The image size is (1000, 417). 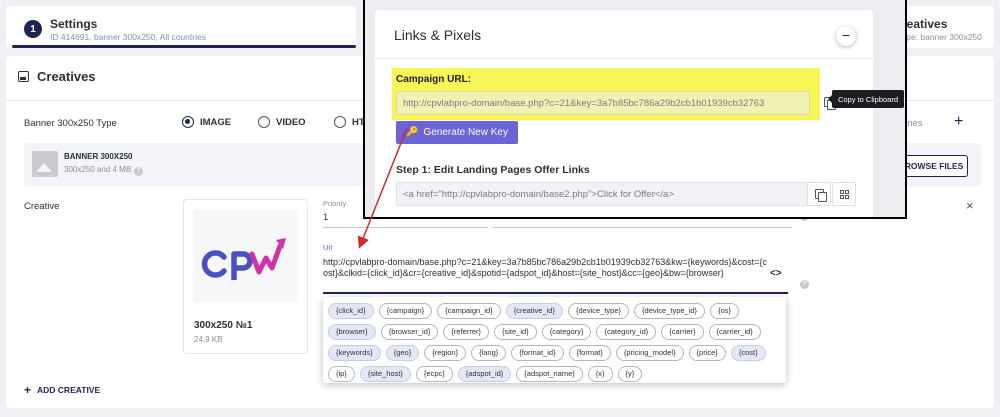 I want to click on creative-logo-image, so click(x=246, y=256).